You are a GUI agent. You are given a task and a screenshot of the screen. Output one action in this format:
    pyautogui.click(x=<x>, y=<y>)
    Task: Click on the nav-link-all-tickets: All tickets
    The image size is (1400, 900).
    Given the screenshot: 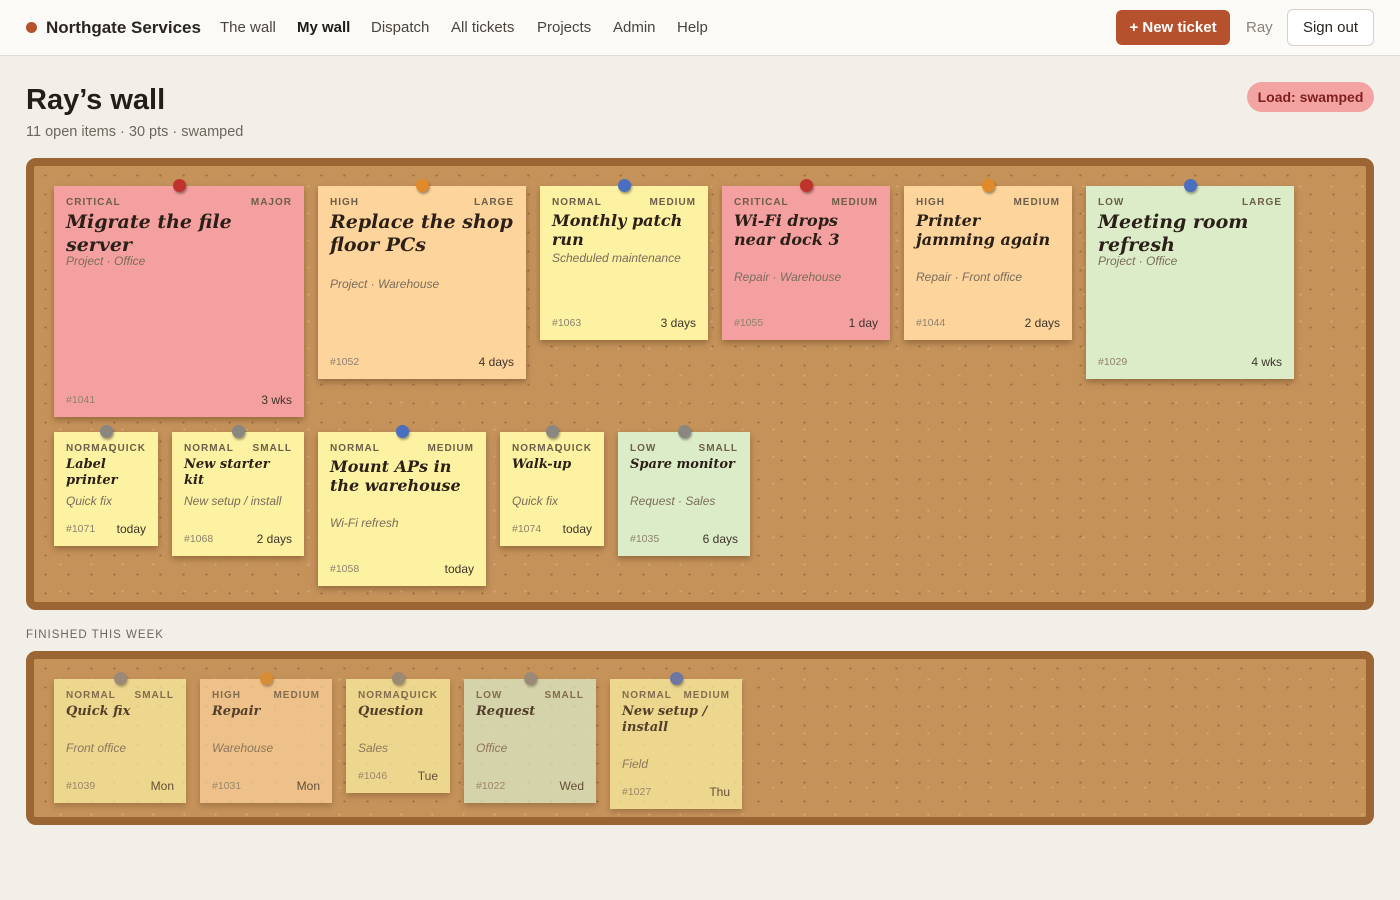 What is the action you would take?
    pyautogui.click(x=482, y=27)
    